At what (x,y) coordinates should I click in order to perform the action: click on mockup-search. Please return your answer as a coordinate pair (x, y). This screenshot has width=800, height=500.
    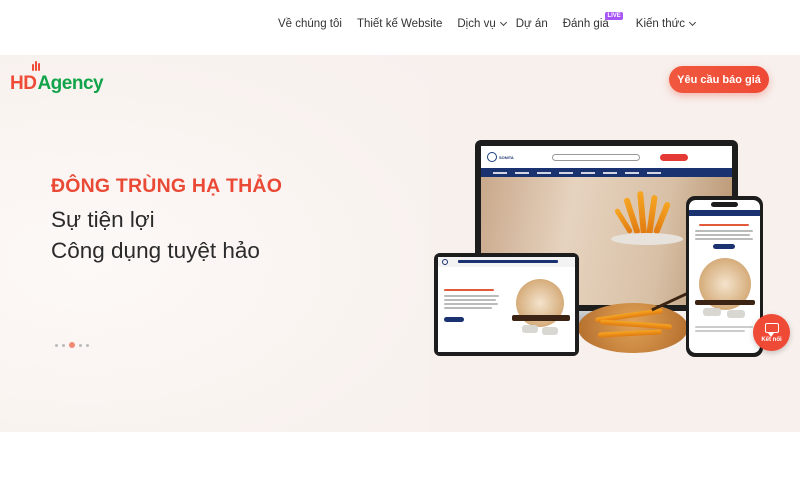
    Looking at the image, I should click on (595, 157).